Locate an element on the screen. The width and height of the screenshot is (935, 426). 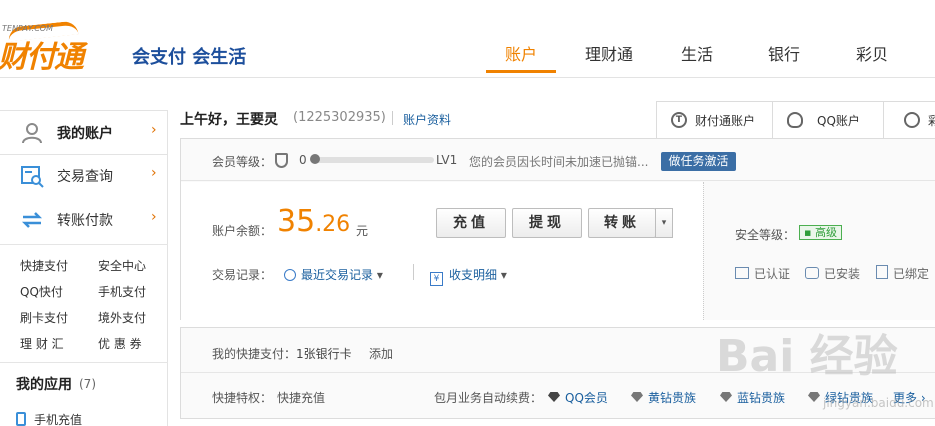
link-security-center: 安全中心 is located at coordinates (122, 265).